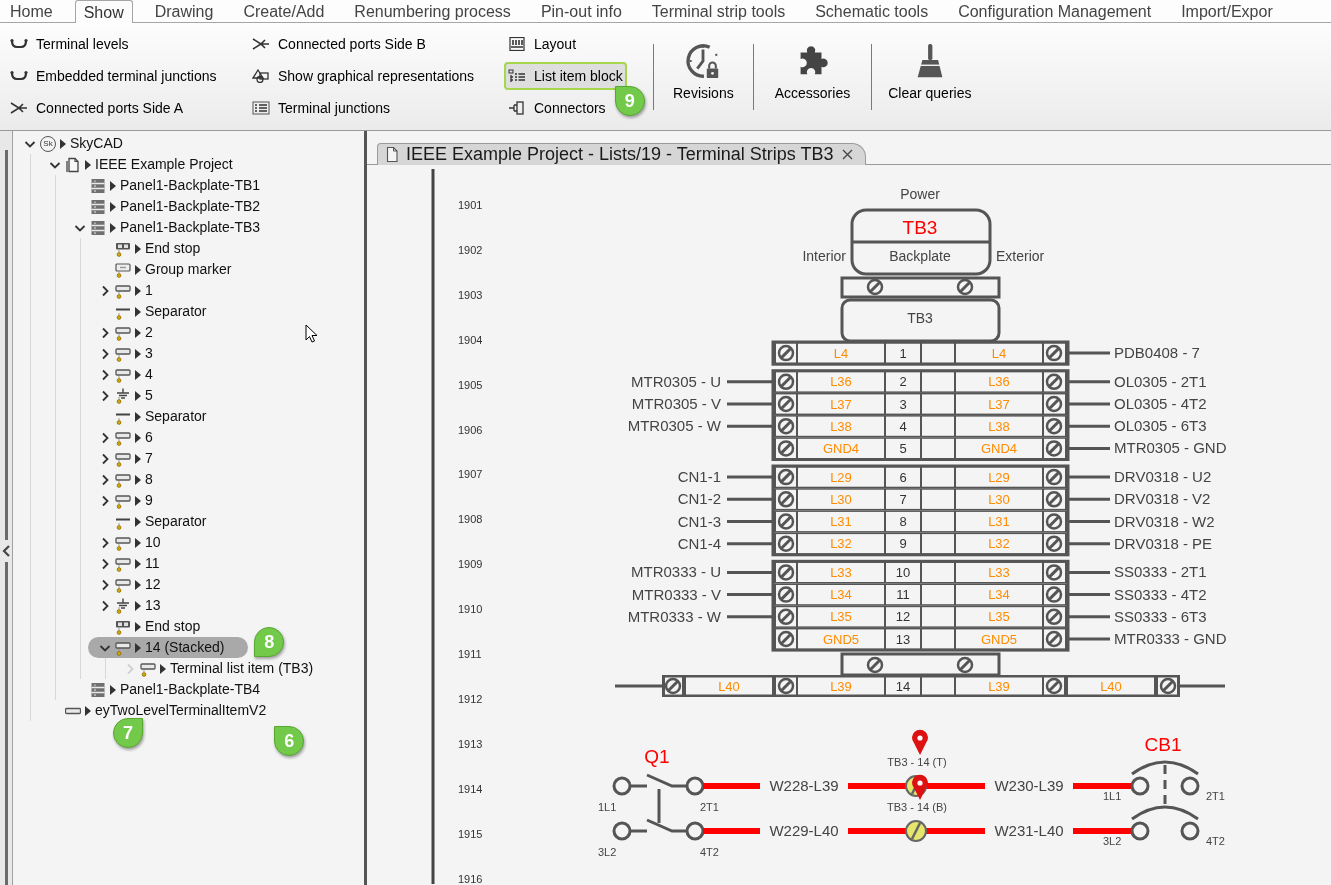 The width and height of the screenshot is (1331, 885). I want to click on tree-item: 5, so click(126, 395).